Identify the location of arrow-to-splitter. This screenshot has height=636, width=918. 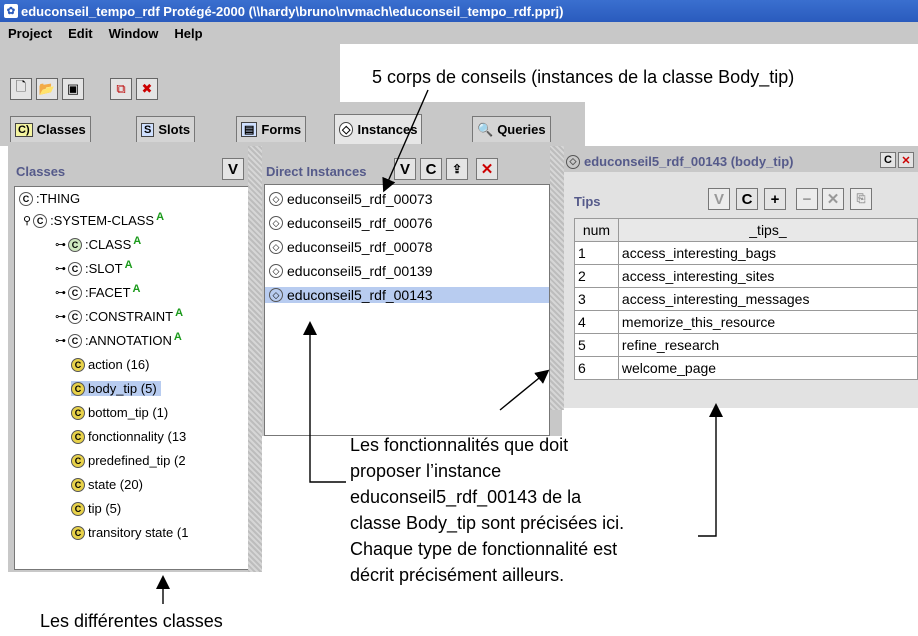
(524, 390).